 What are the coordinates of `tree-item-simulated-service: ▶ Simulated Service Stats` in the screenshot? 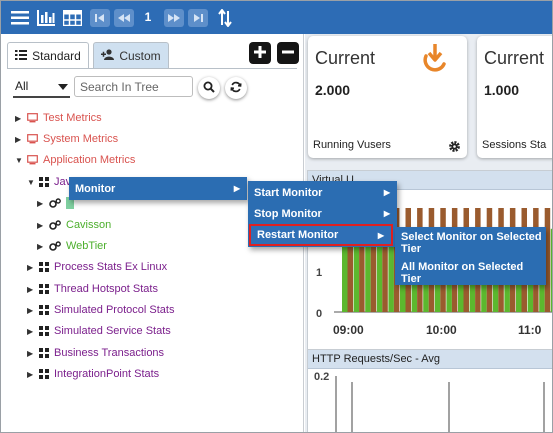 It's located at (99, 331).